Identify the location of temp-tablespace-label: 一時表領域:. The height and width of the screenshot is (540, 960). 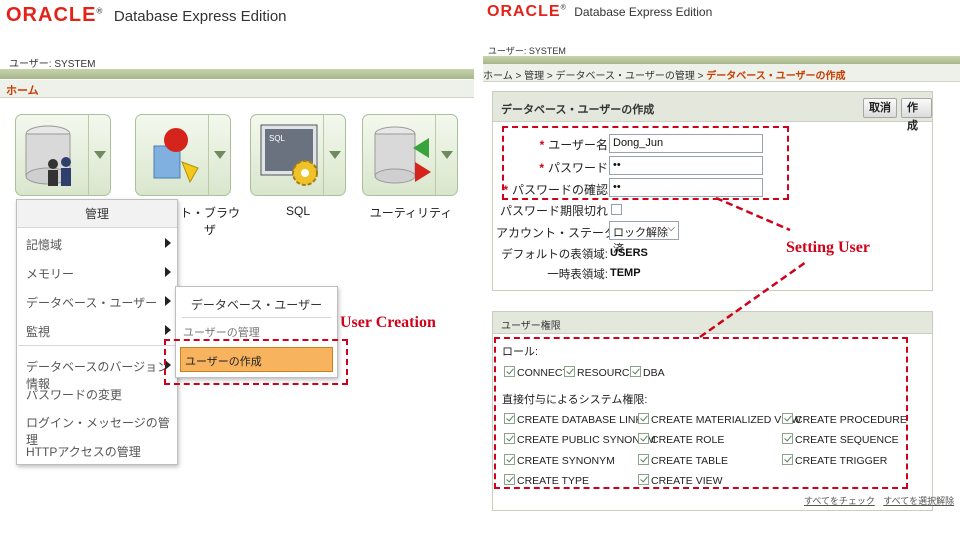
(577, 275).